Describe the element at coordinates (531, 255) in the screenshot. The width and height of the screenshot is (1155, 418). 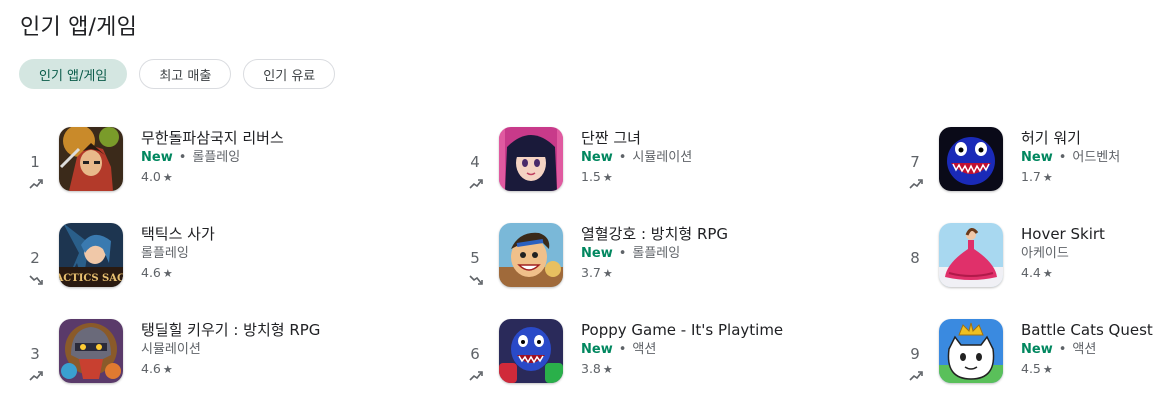
I see `martial-hero-icon` at that location.